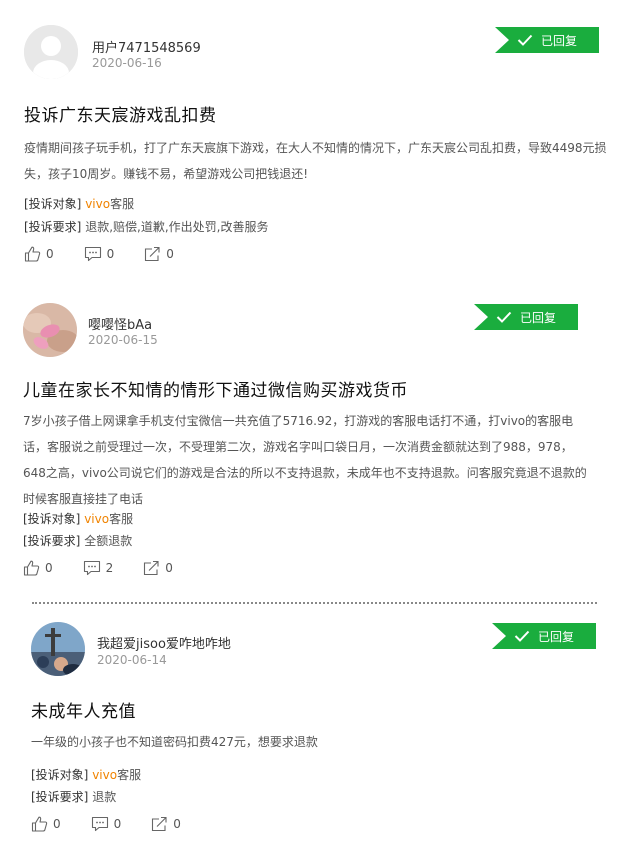  Describe the element at coordinates (83, 709) in the screenshot. I see `complaint-title: 未成年人充值` at that location.